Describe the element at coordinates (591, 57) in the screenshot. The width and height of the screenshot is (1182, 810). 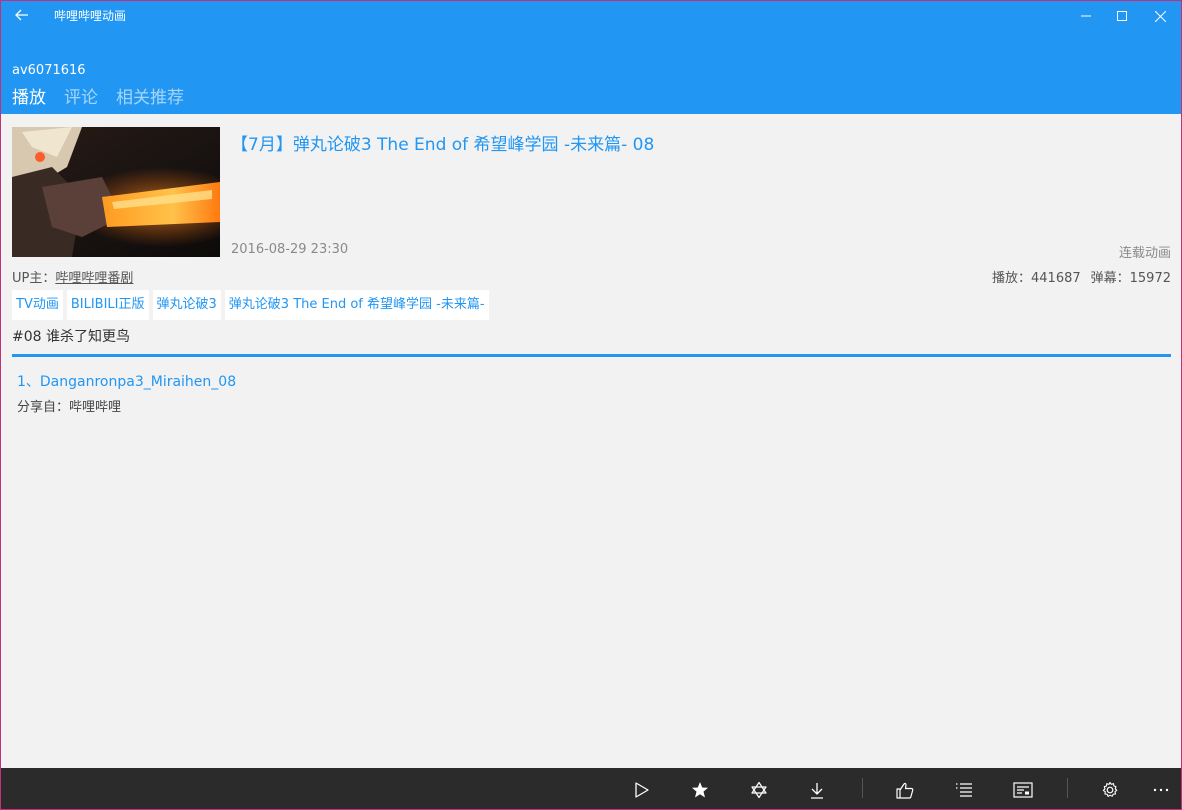
I see `header: 哔哩哔哩动画 av6071616 播放 评论 相关推荐` at that location.